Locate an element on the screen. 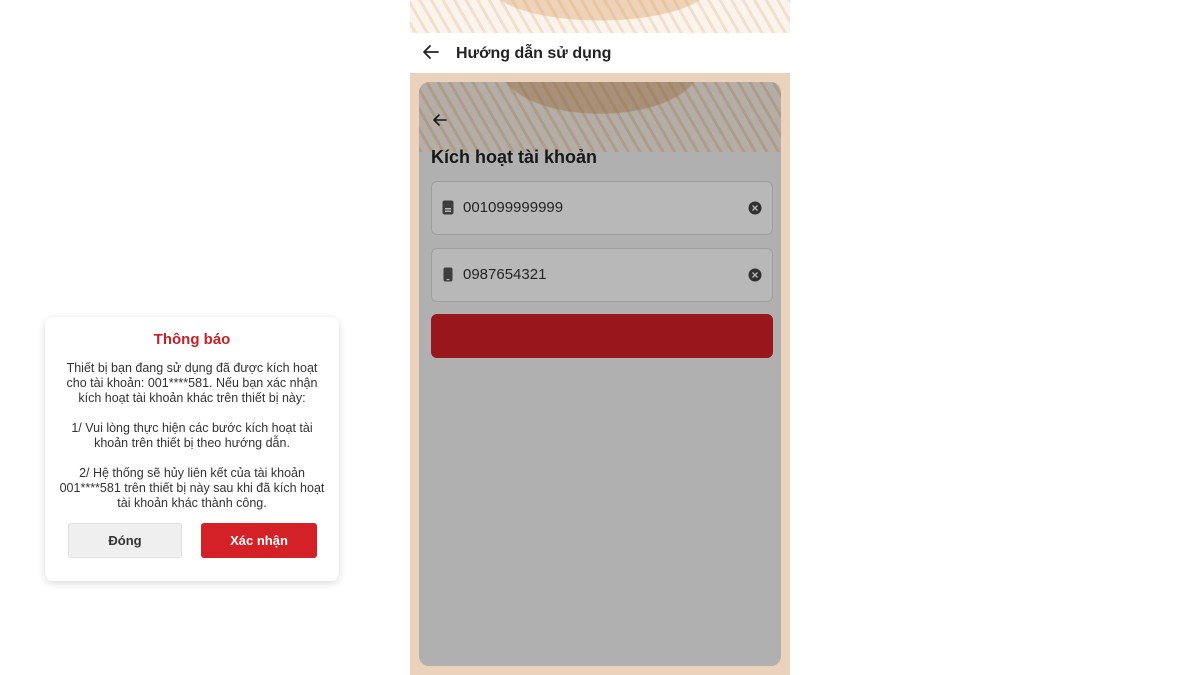 This screenshot has width=1200, height=675. app-header: Hướng dẫn sử dụng is located at coordinates (600, 53).